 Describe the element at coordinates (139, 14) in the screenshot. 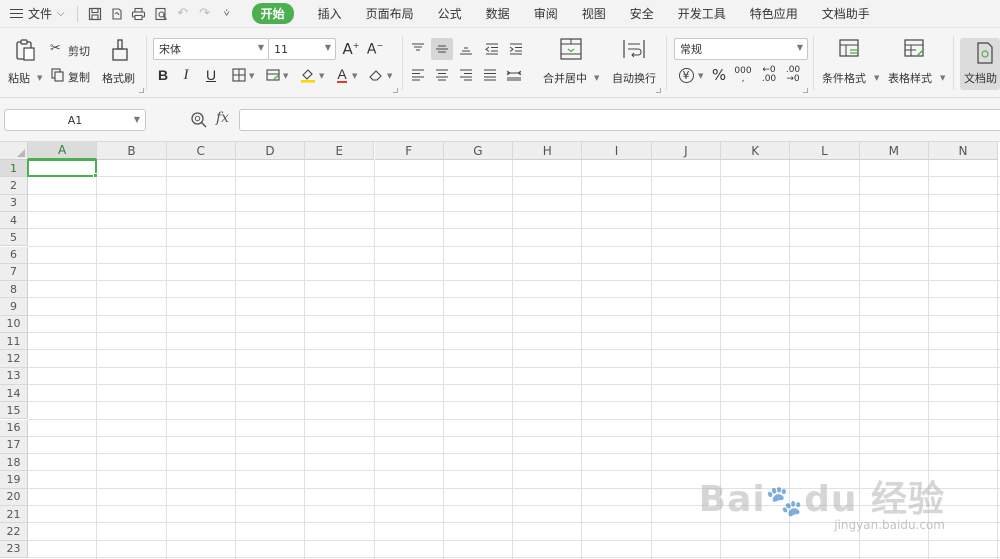

I see `print-icon` at that location.